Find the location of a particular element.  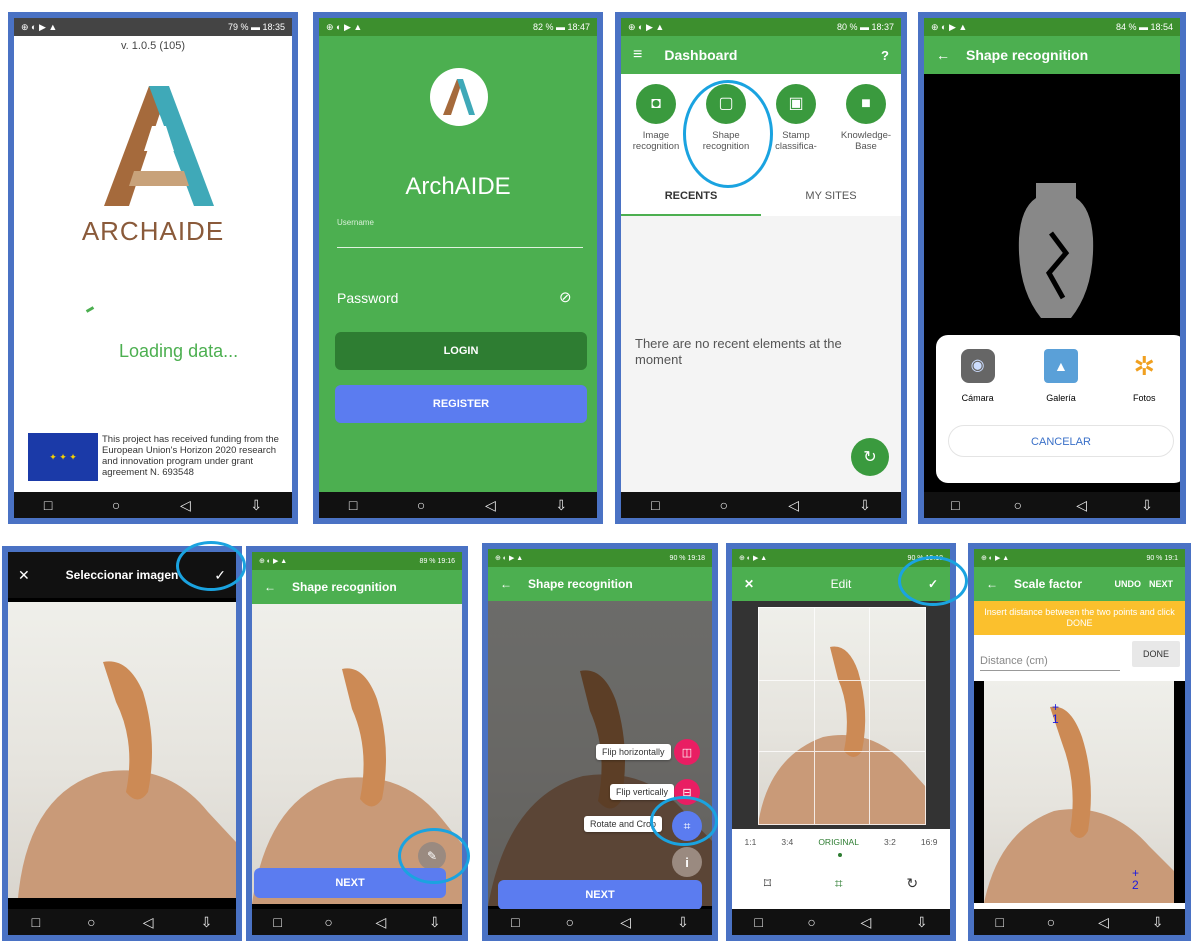

highlight-circle is located at coordinates (933, 581).